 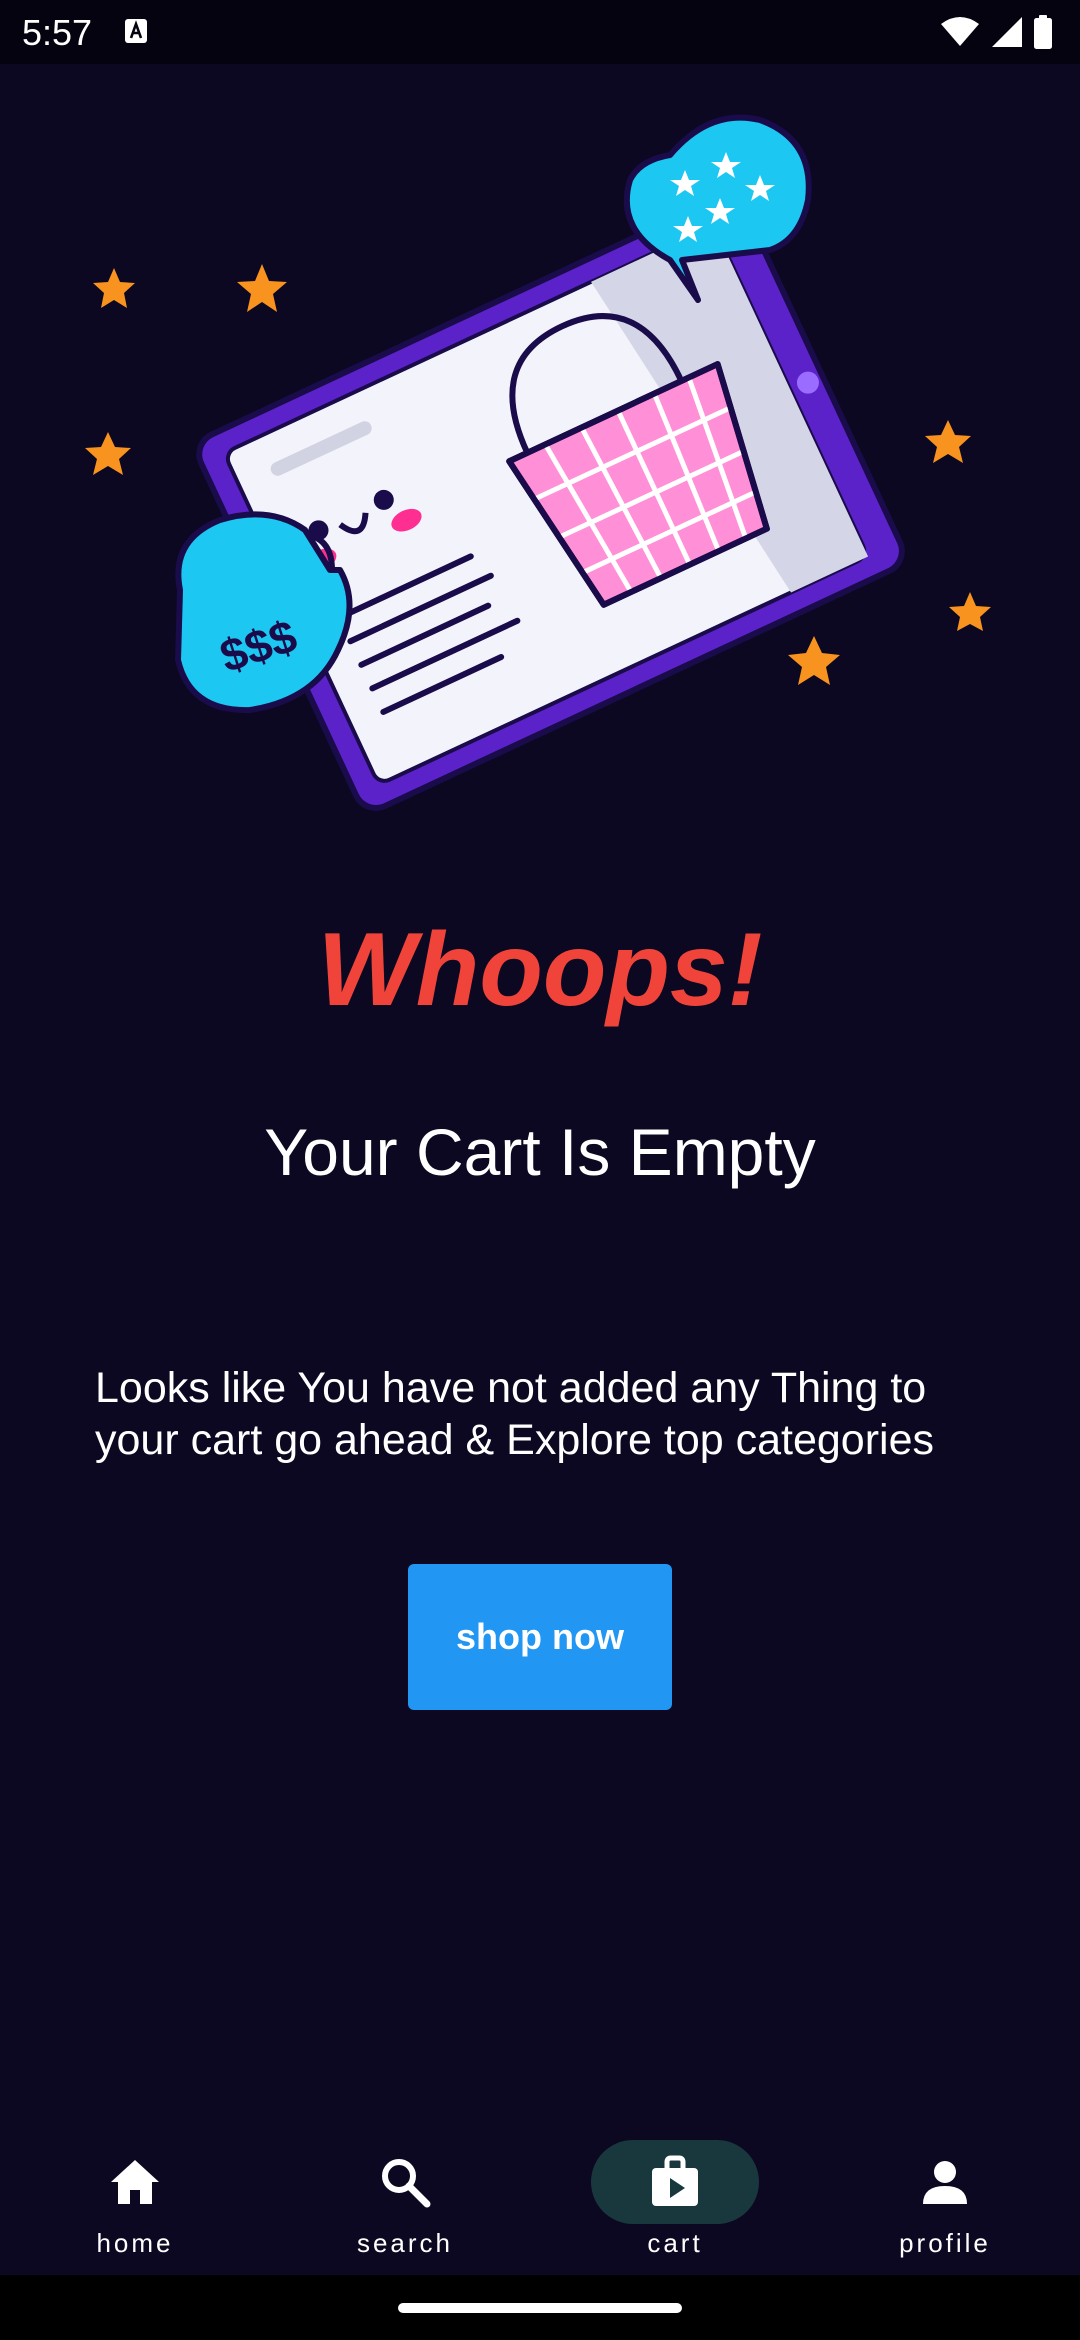 I want to click on nav-item-home: home, so click(x=135, y=2197).